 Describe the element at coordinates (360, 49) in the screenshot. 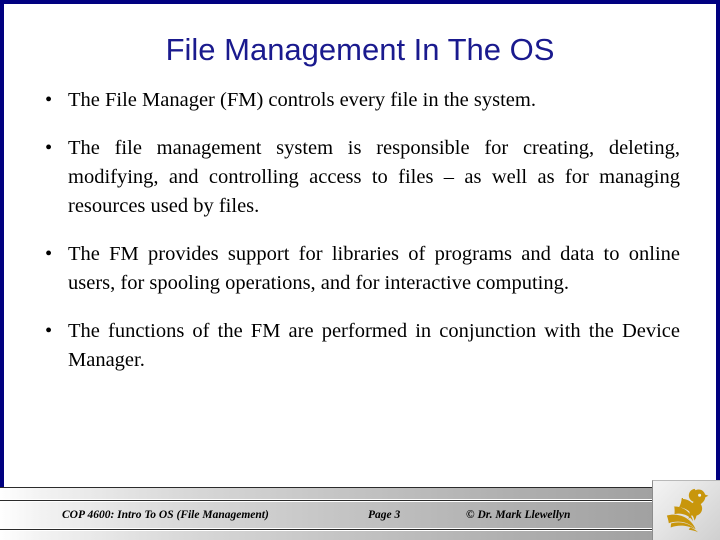

I see `slide-title: File Management In The OS` at that location.